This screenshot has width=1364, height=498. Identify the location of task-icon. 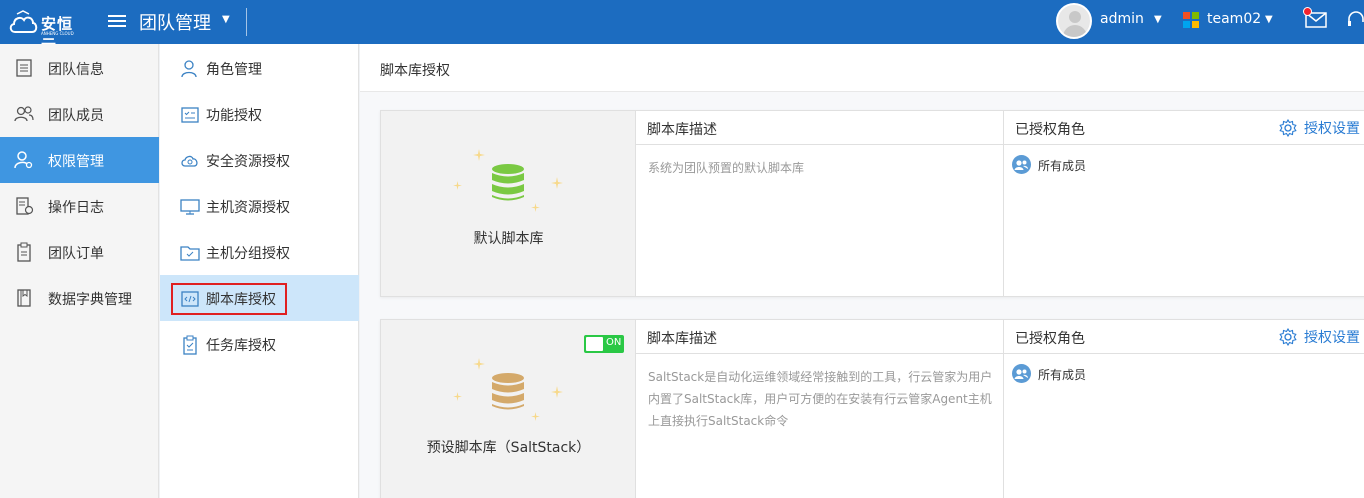
(190, 345).